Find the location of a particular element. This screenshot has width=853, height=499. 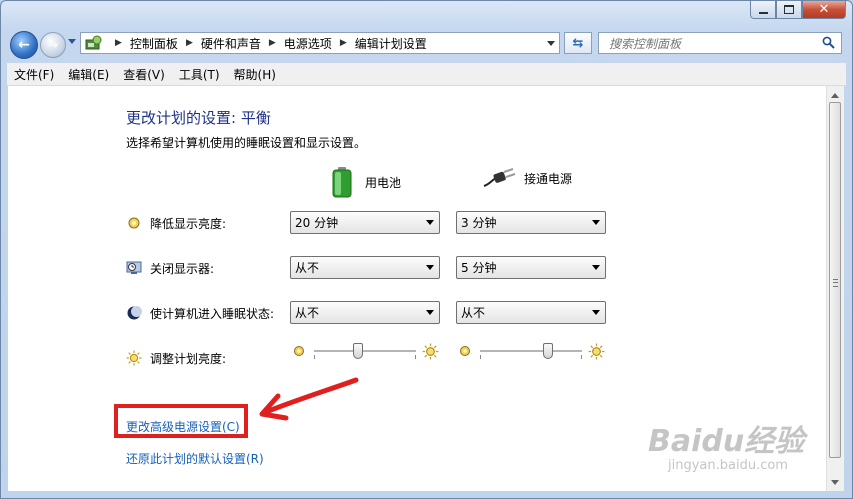

sun-icon is located at coordinates (134, 358).